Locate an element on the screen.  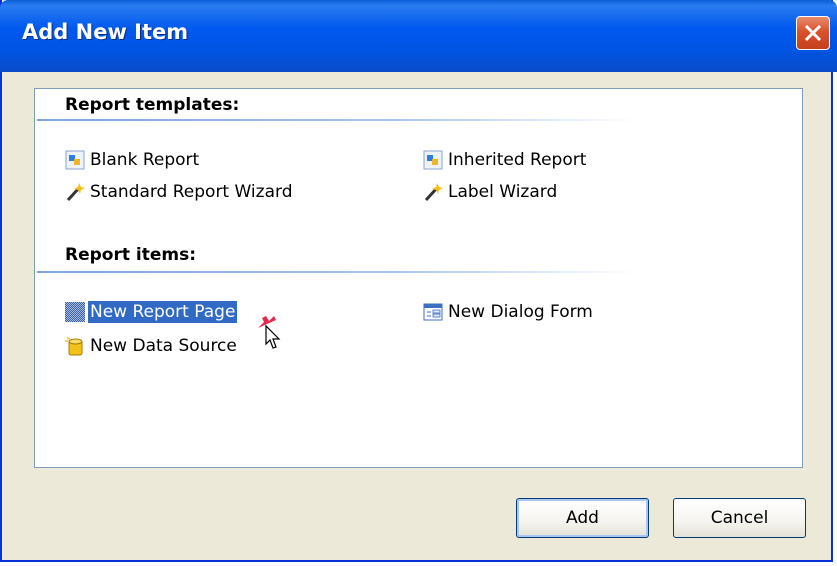
item-label: Blank Report is located at coordinates (145, 160).